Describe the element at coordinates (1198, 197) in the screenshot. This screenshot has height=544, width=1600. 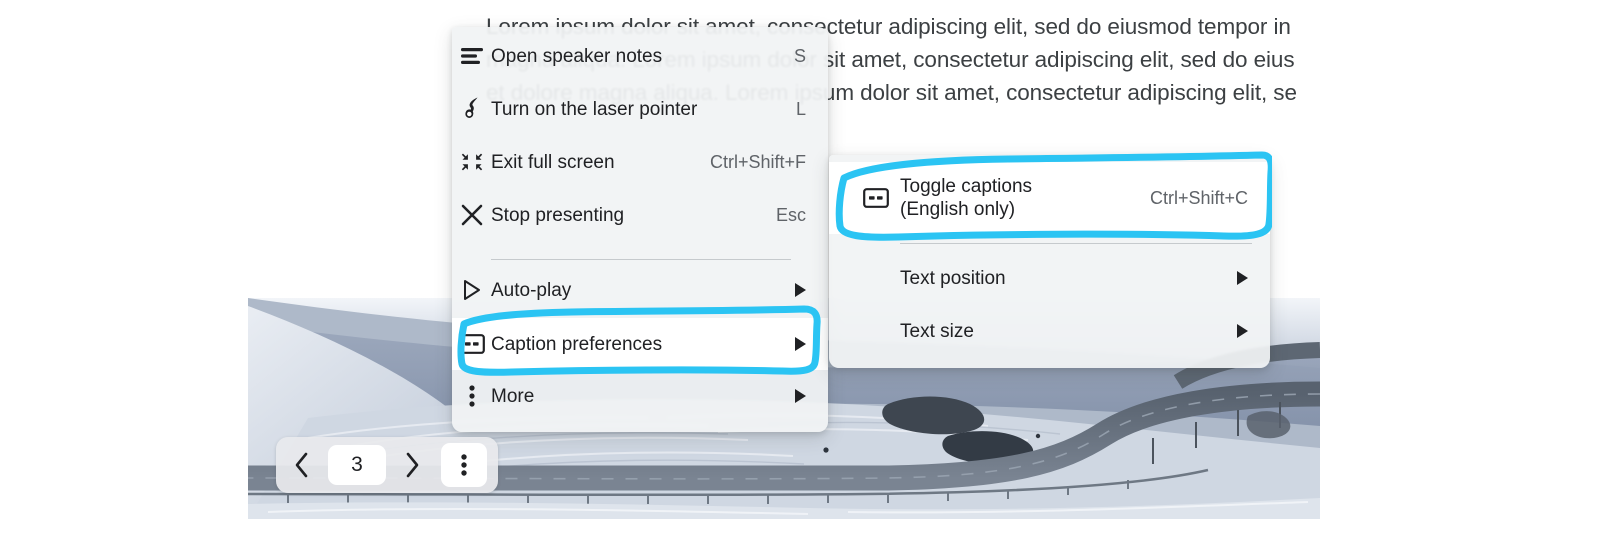
I see `submenu-item-accel: Ctrl+Shift+C` at that location.